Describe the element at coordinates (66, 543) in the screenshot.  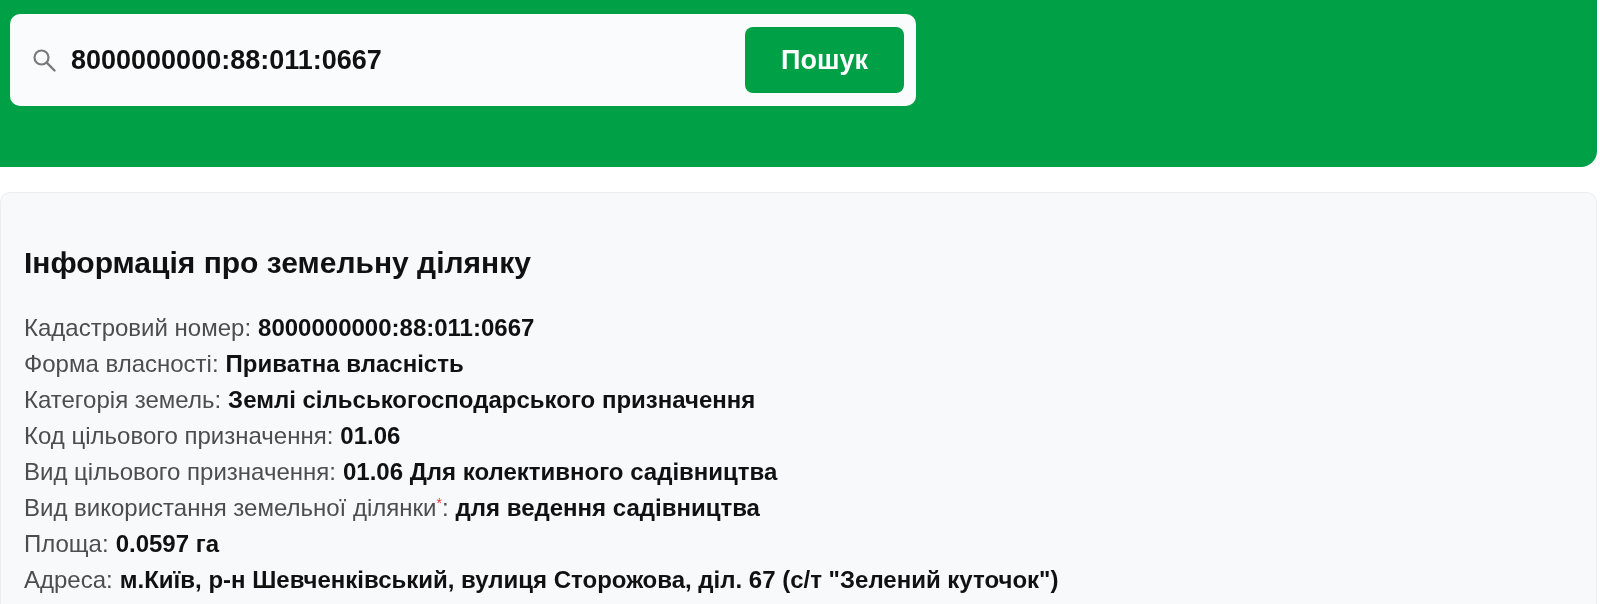
I see `info-label: Площа:` at that location.